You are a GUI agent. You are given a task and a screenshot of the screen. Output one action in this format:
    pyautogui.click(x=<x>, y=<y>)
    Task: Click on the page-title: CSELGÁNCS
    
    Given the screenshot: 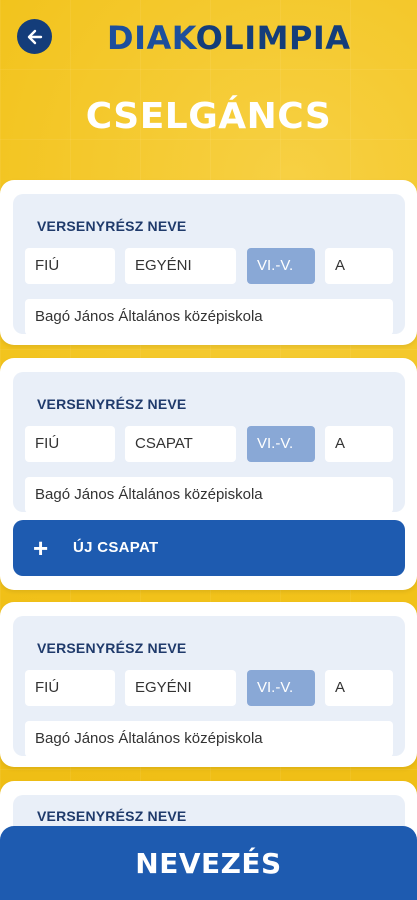 What is the action you would take?
    pyautogui.click(x=208, y=116)
    